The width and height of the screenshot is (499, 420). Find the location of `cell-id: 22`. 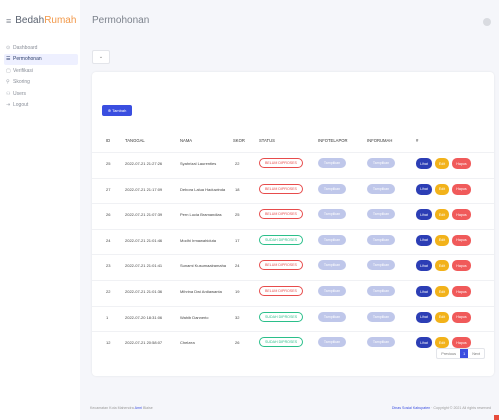

cell-id: 22 is located at coordinates (108, 291).